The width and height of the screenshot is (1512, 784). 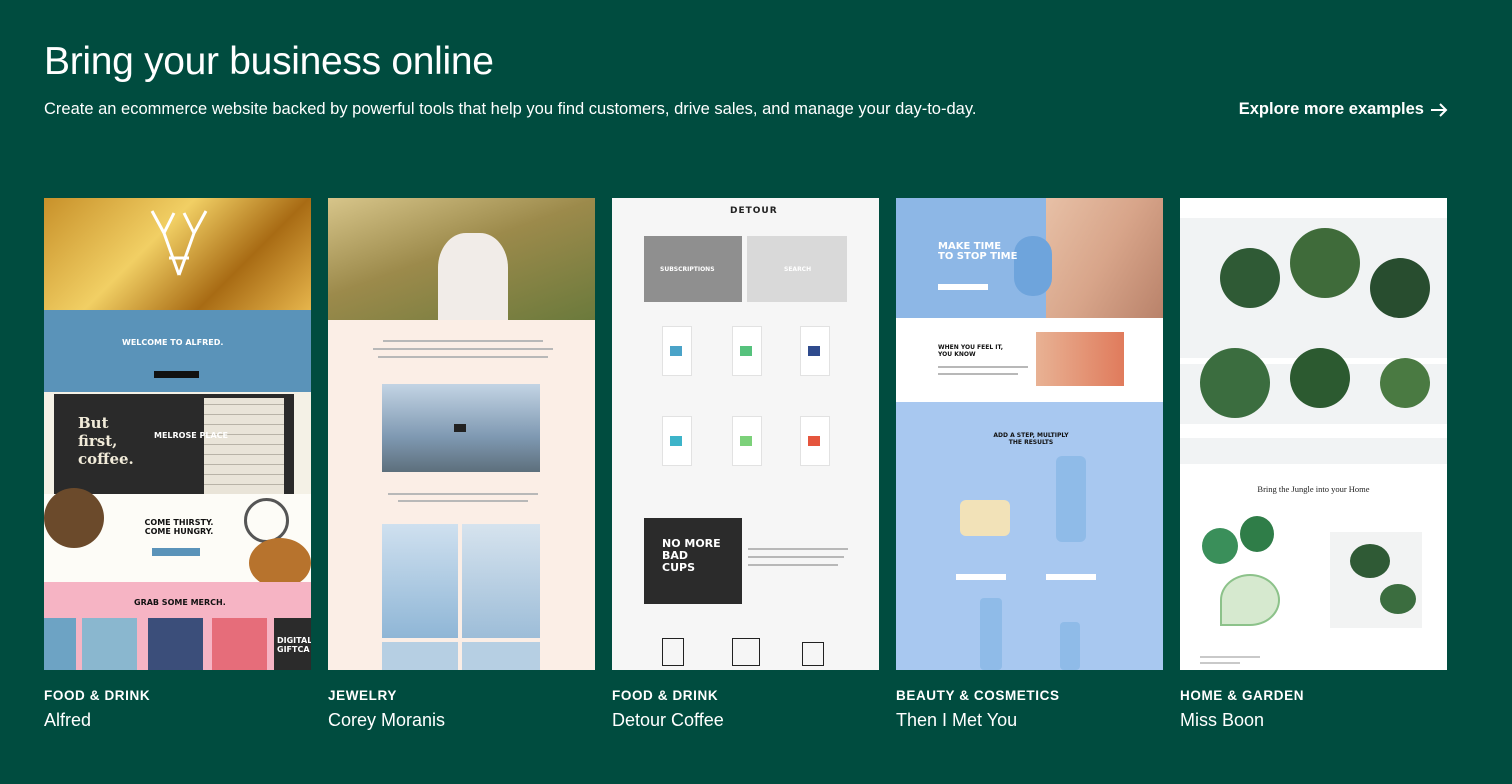 I want to click on example-name: Corey Moranis, so click(x=461, y=720).